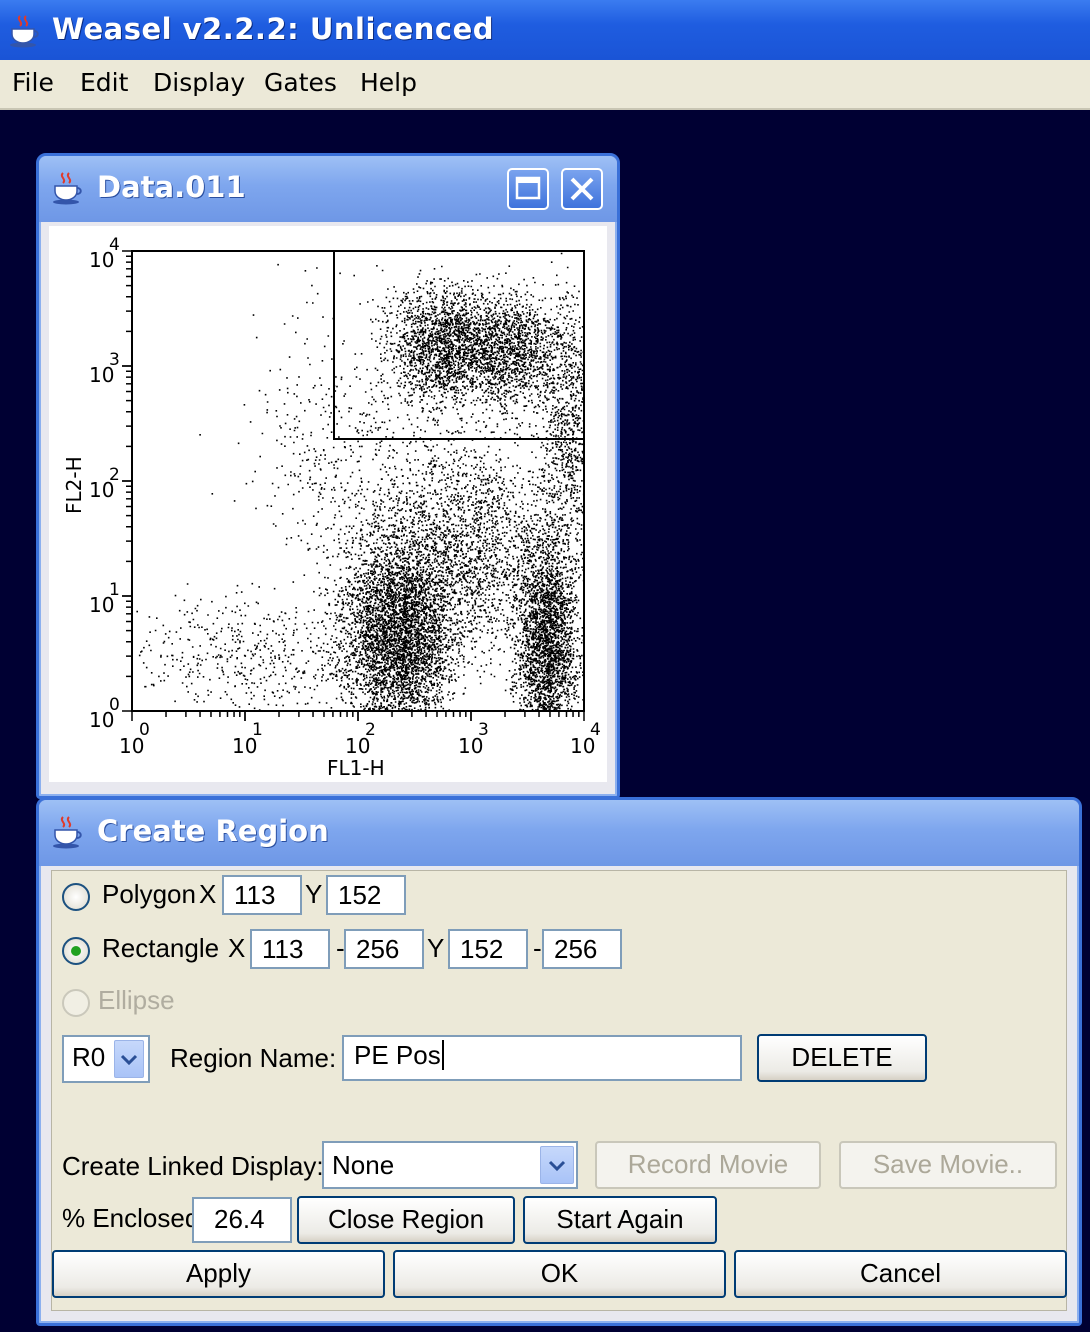  Describe the element at coordinates (300, 82) in the screenshot. I see `menu-gates: Gates` at that location.